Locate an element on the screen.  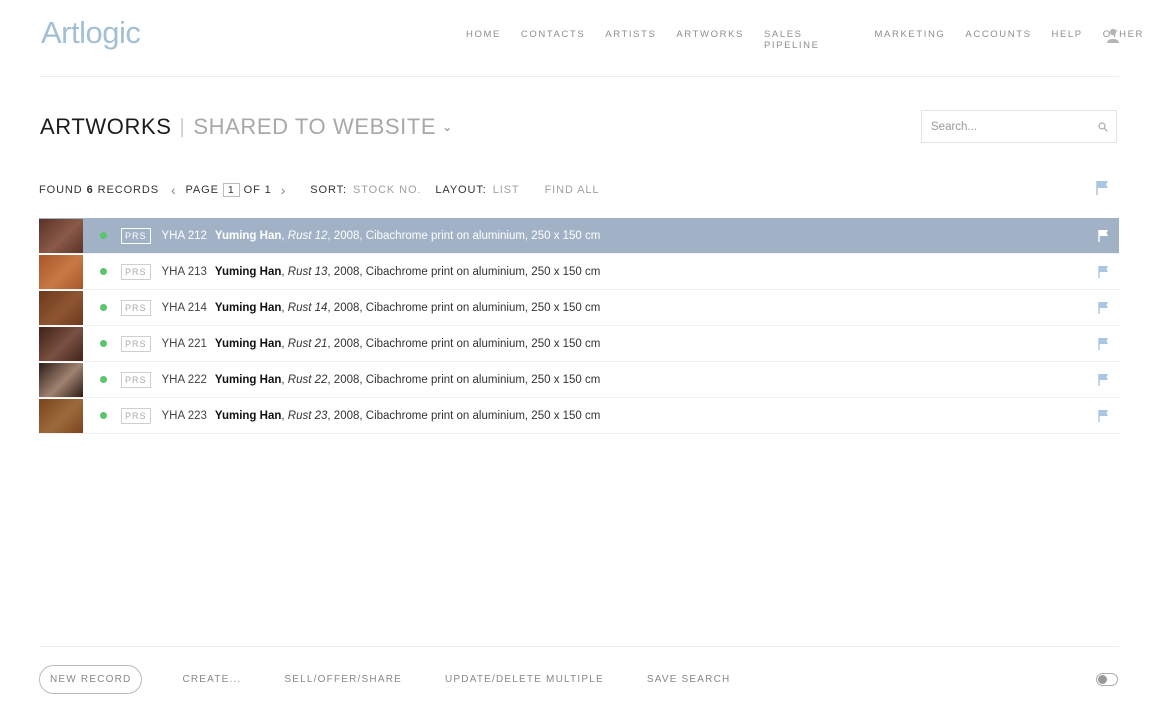
page-of-label: OF 1 is located at coordinates (257, 190).